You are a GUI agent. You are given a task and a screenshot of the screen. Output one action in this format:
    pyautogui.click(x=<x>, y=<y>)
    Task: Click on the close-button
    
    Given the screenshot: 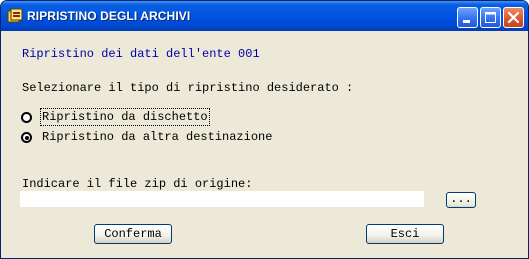 What is the action you would take?
    pyautogui.click(x=513, y=17)
    